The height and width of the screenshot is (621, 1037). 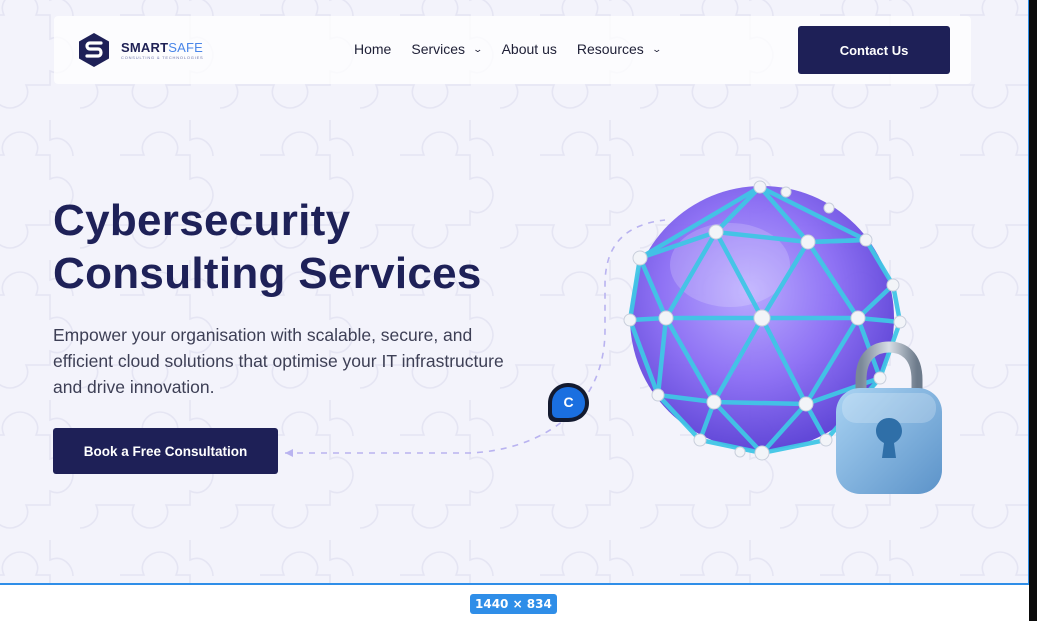 I want to click on artboard-size-badge: 1440 × 834, so click(x=513, y=604).